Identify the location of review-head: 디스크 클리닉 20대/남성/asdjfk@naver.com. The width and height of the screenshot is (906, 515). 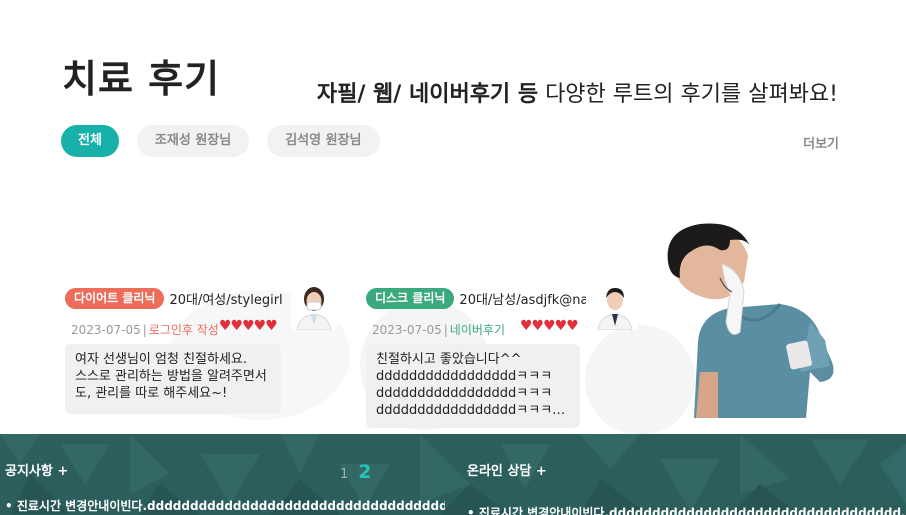
(476, 298).